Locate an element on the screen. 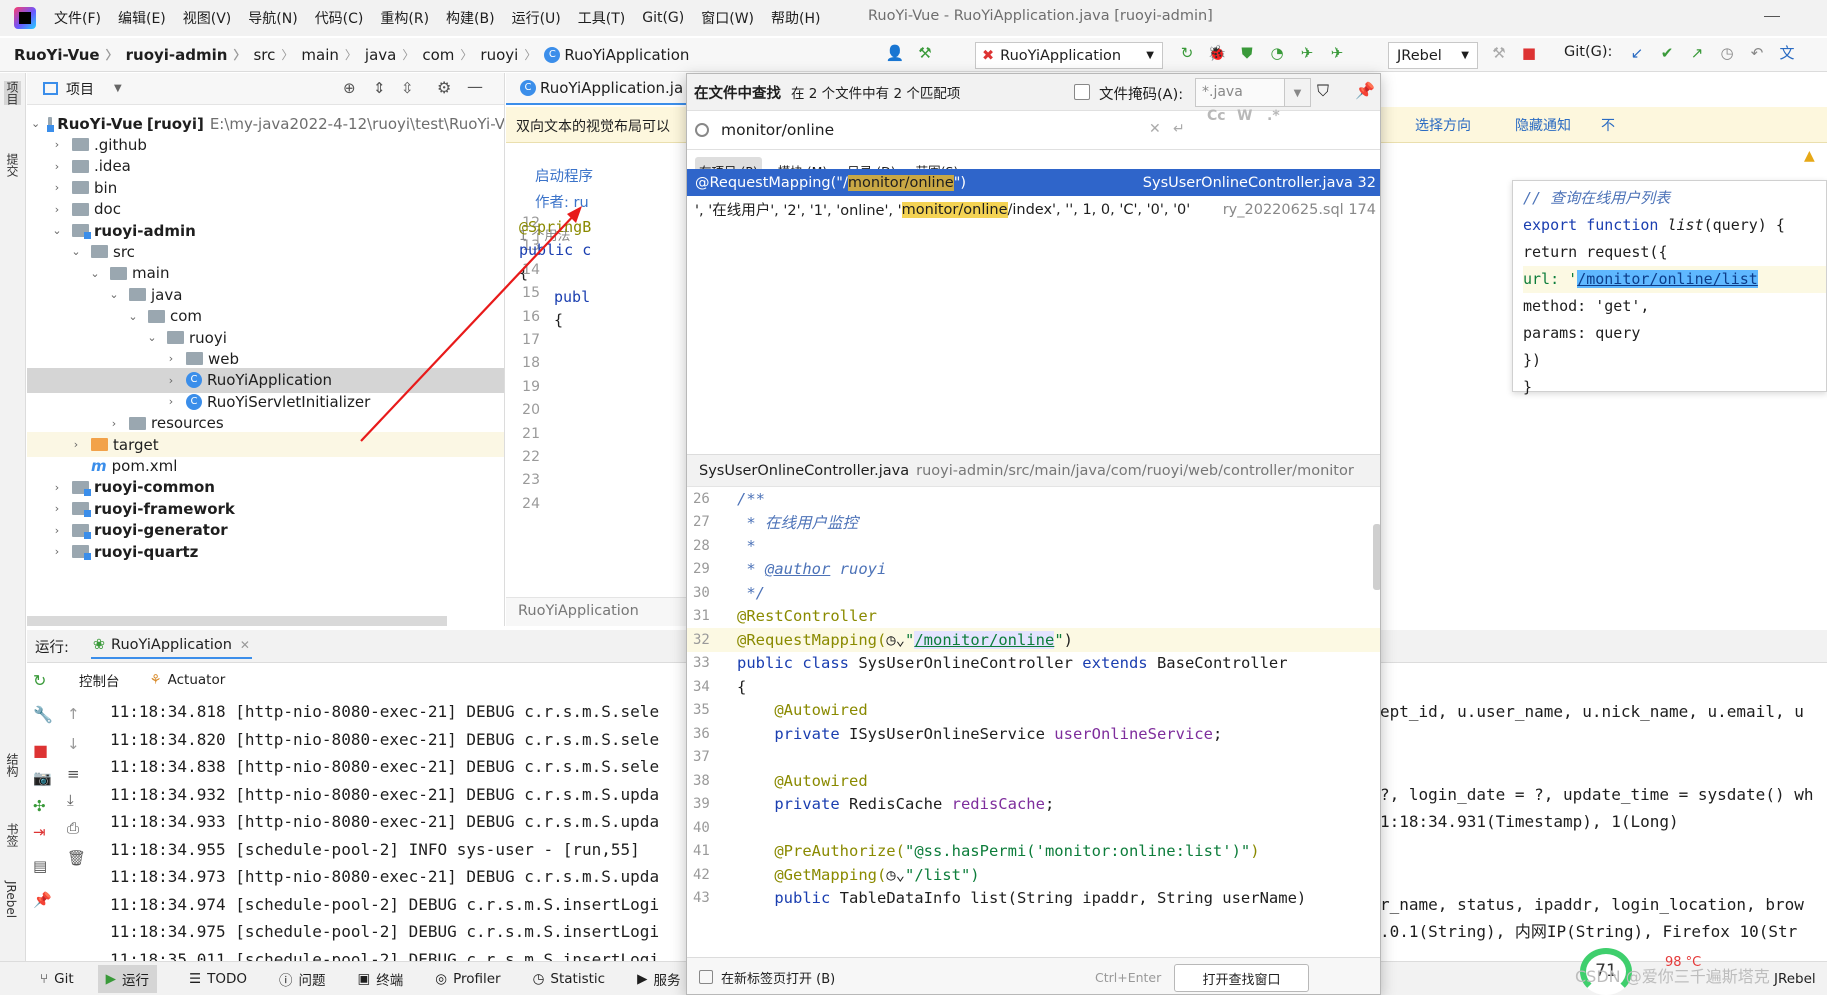 The height and width of the screenshot is (995, 1827). locate-icon: ⊕ is located at coordinates (349, 88).